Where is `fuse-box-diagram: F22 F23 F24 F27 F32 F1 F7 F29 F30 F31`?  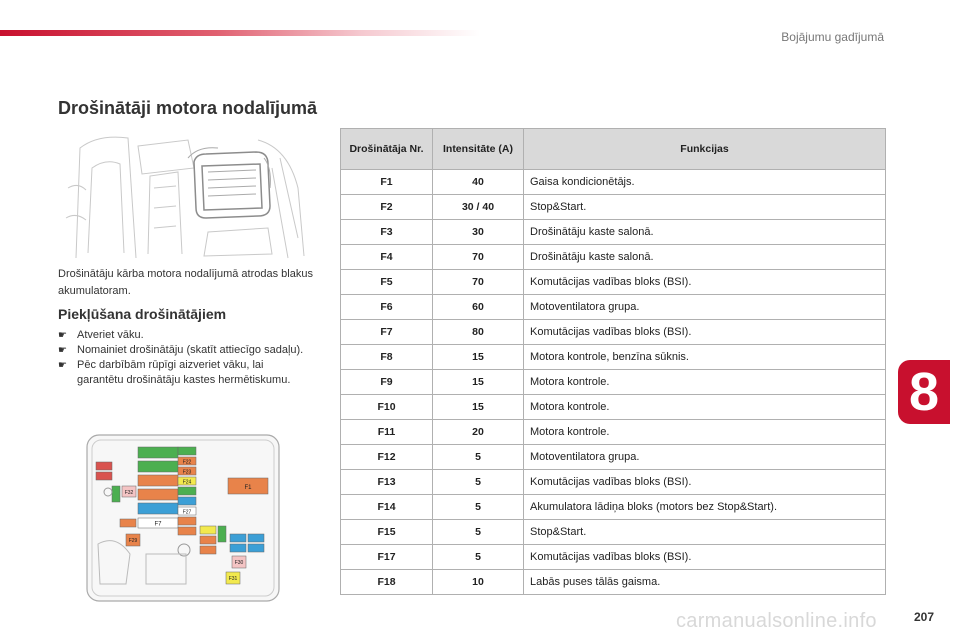 fuse-box-diagram: F22 F23 F24 F27 F32 F1 F7 F29 F30 F31 is located at coordinates (183, 518).